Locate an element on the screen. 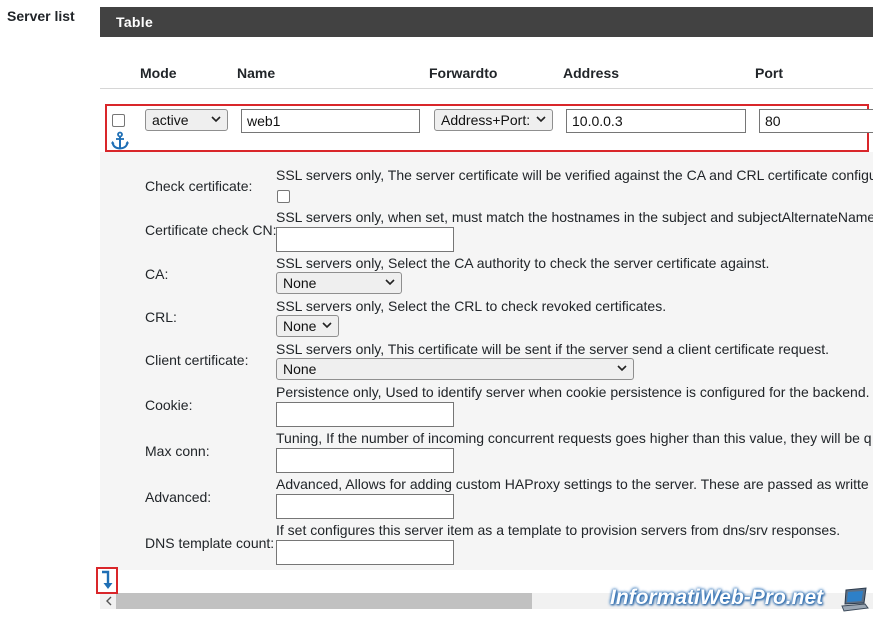 The image size is (873, 618). crl-label: CRL: is located at coordinates (161, 317).